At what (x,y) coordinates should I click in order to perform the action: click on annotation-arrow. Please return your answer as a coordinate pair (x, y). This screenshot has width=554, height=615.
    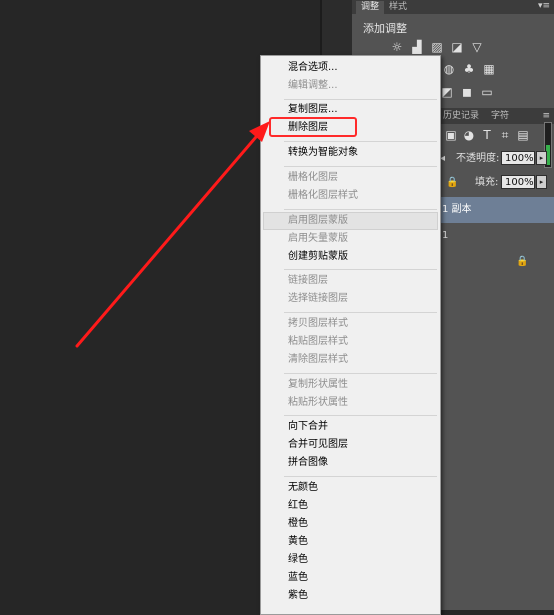
    Looking at the image, I should click on (172, 234).